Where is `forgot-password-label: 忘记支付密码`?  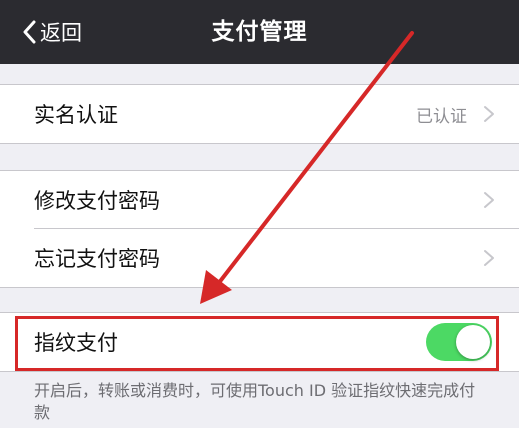 forgot-password-label: 忘记支付密码 is located at coordinates (97, 259).